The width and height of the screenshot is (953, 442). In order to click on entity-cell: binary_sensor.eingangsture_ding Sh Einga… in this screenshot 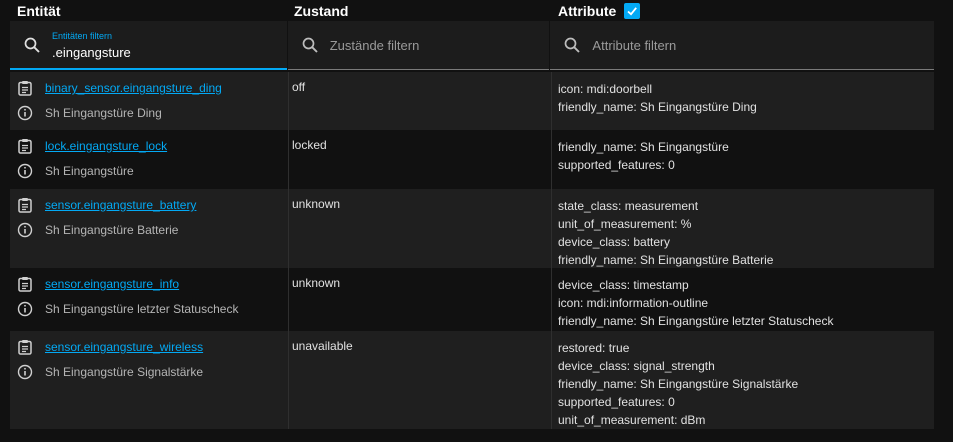, I will do `click(149, 101)`.